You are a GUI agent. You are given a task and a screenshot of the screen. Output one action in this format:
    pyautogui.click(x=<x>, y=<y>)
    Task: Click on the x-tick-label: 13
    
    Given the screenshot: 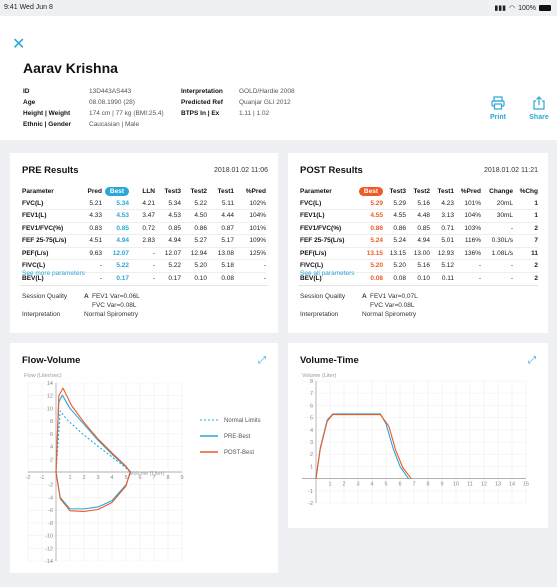 What is the action you would take?
    pyautogui.click(x=498, y=485)
    